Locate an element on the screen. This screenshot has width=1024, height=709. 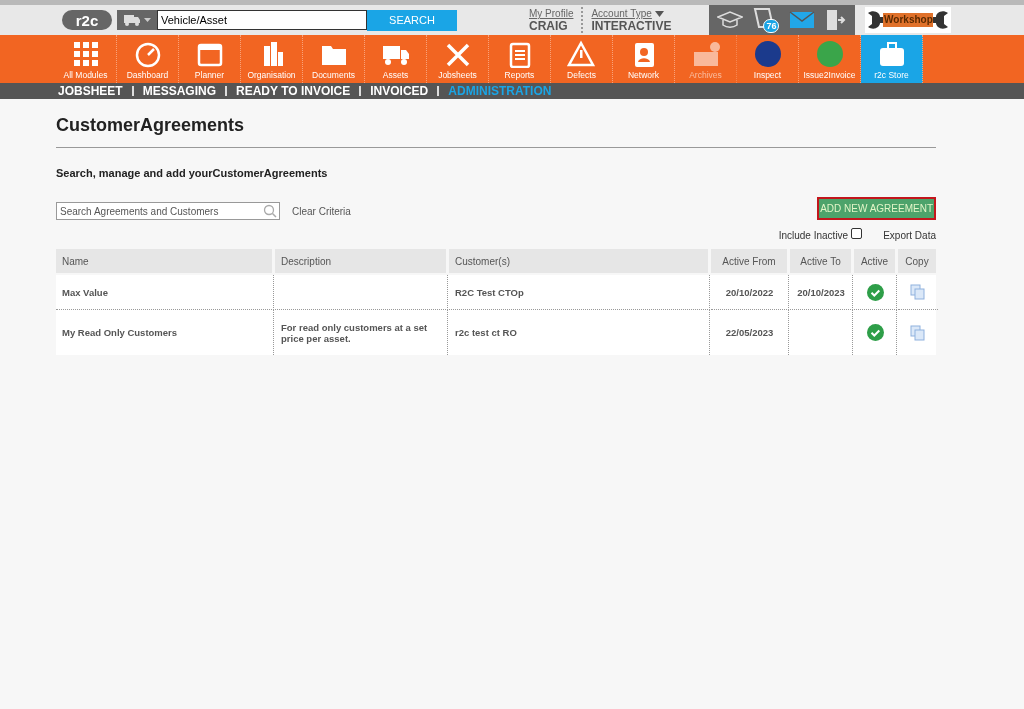
vehicle-type-dropdown is located at coordinates (137, 20).